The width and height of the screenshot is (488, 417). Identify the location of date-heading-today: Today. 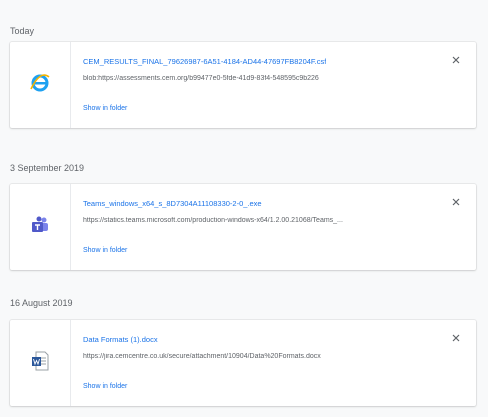
(22, 31).